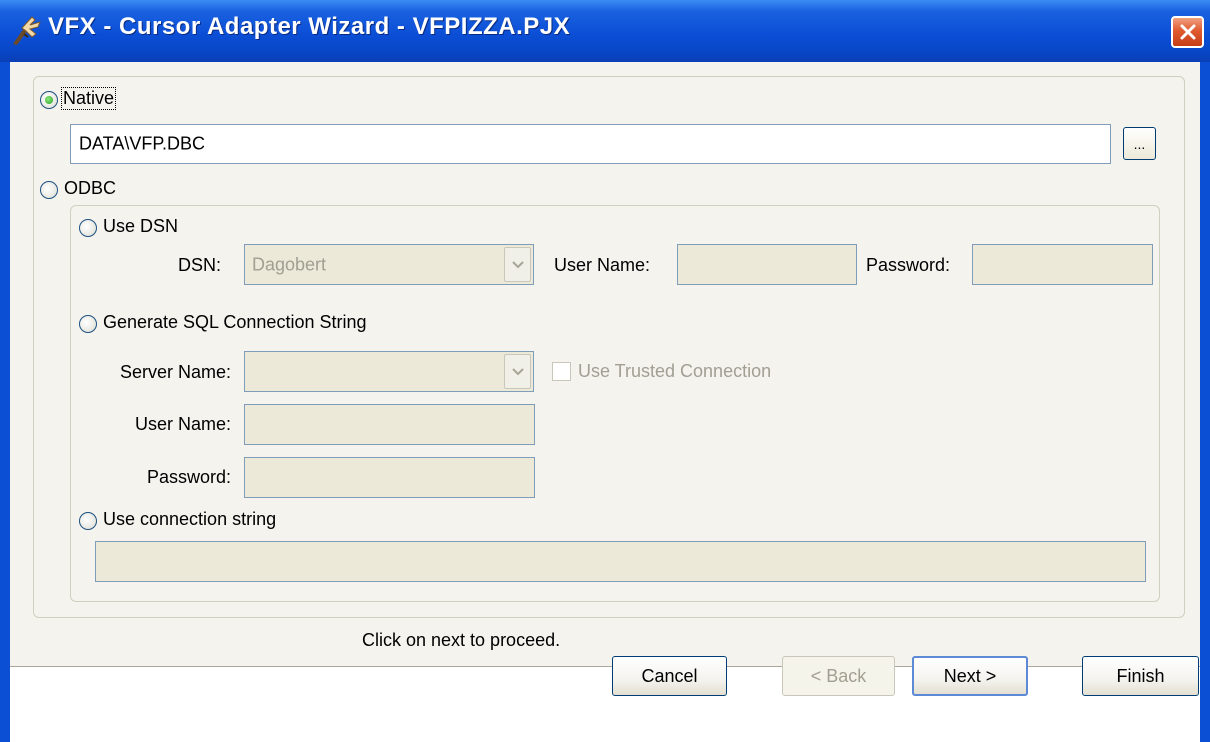 Image resolution: width=1210 pixels, height=742 pixels. Describe the element at coordinates (90, 188) in the screenshot. I see `odbc-label: ODBC` at that location.